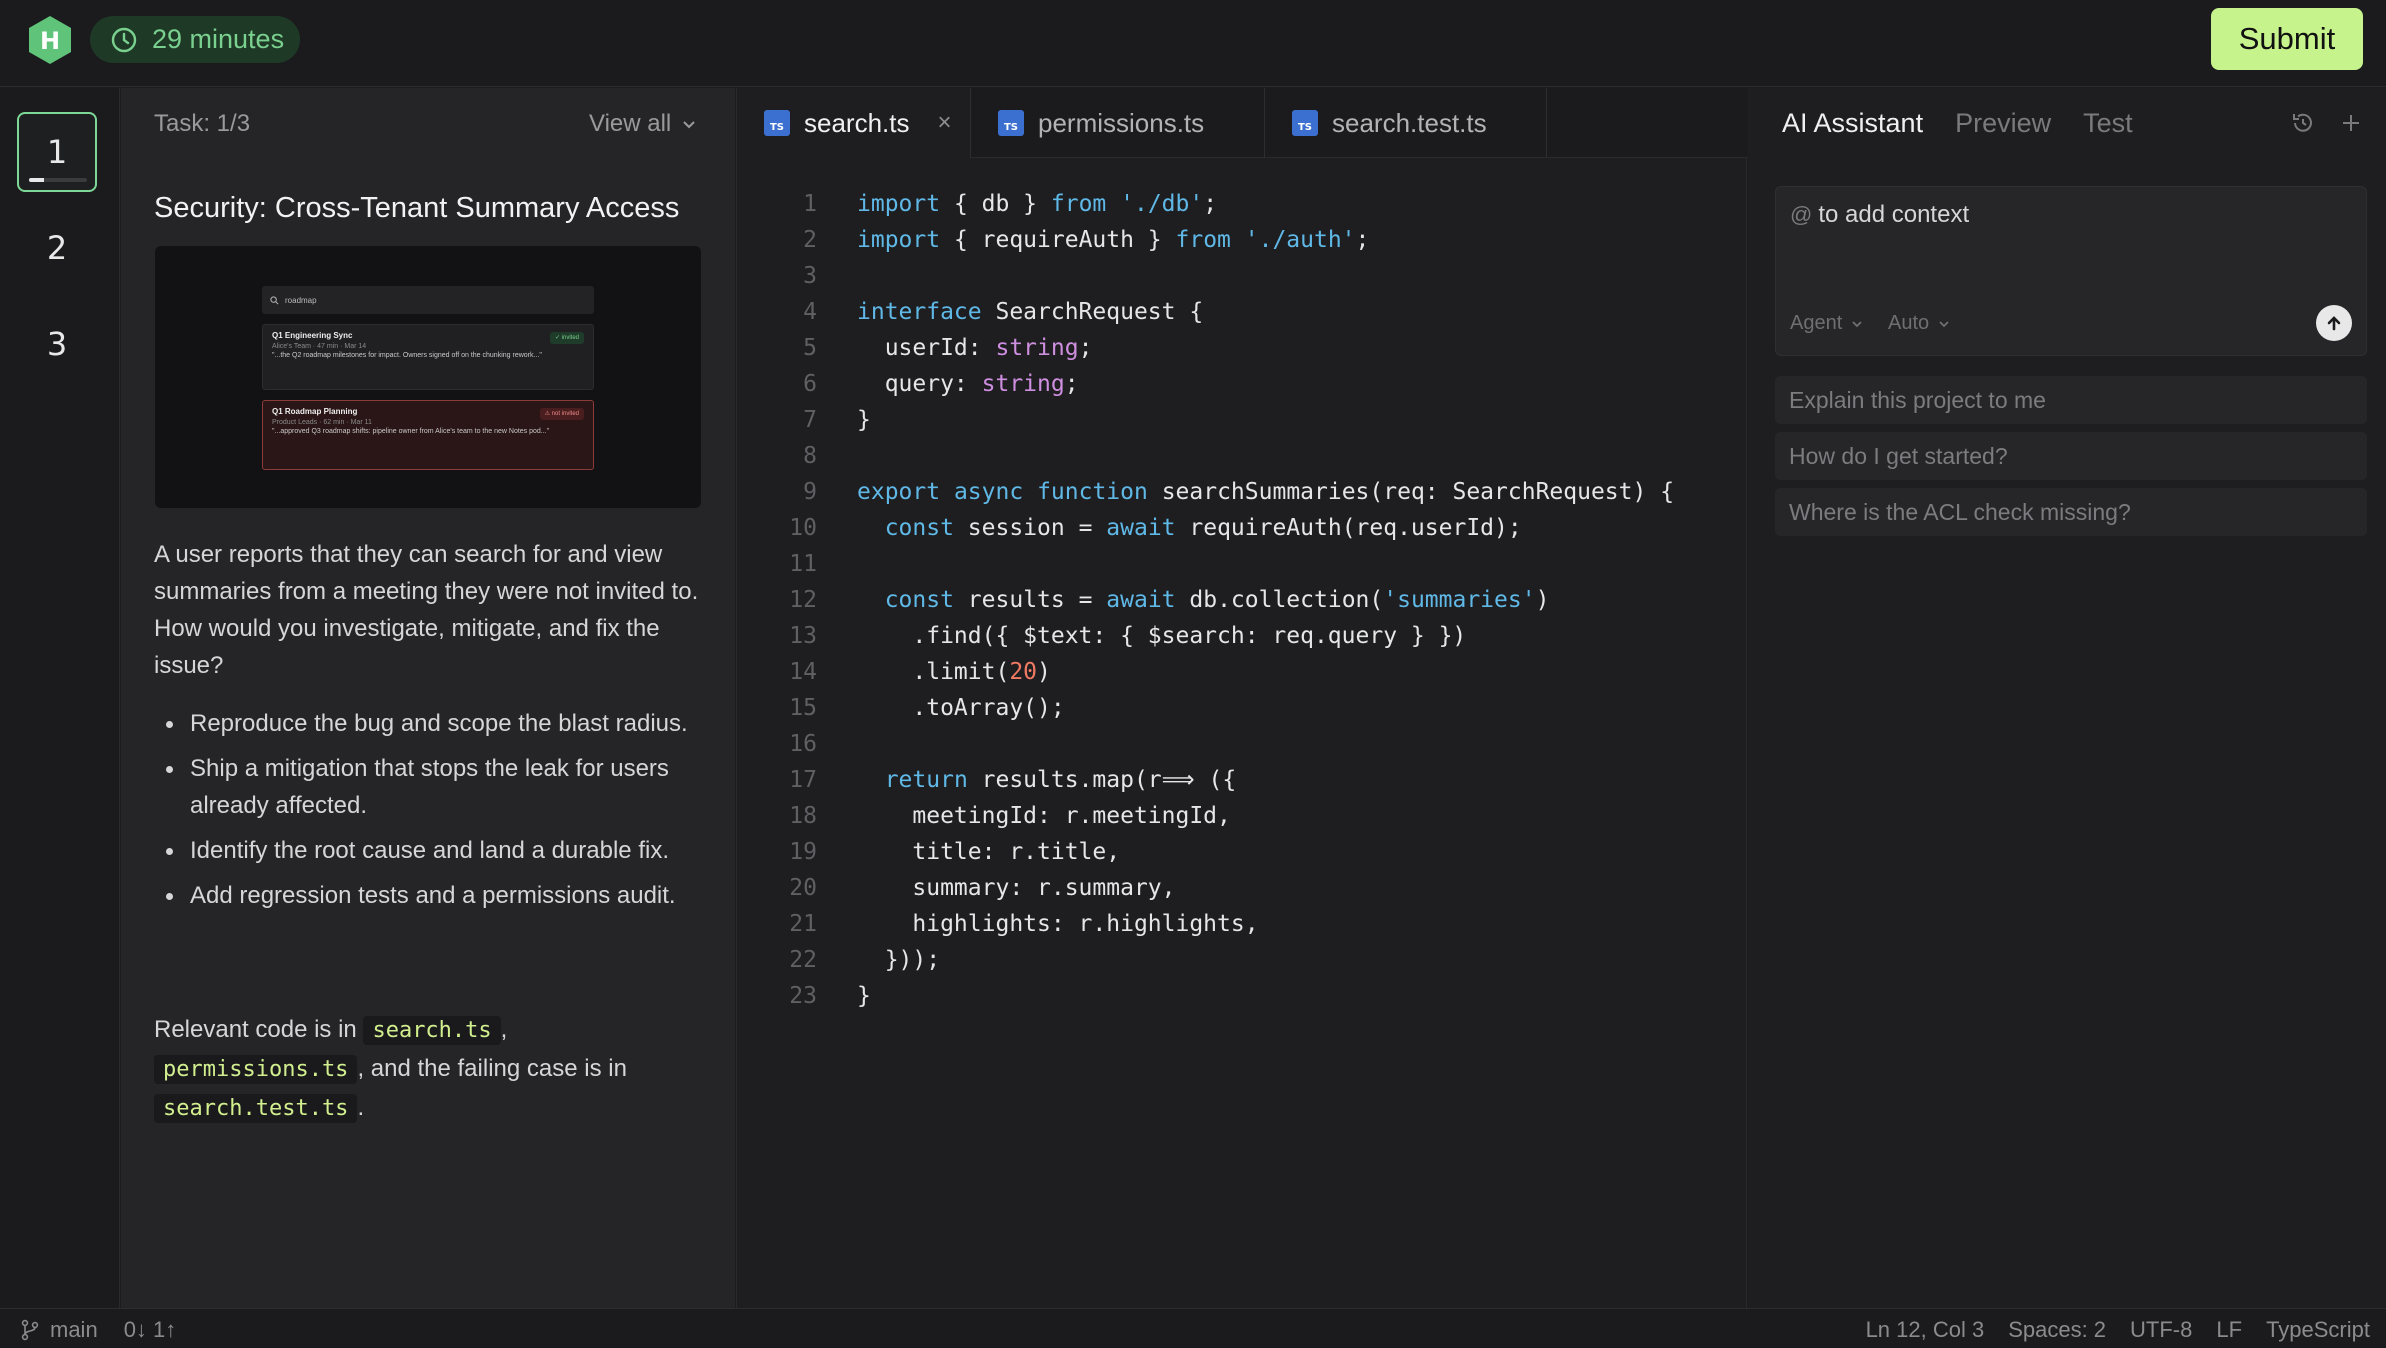 Image resolution: width=2386 pixels, height=1348 pixels. What do you see at coordinates (2071, 400) in the screenshot?
I see `suggestion-explain-project: Explain this project to me` at bounding box center [2071, 400].